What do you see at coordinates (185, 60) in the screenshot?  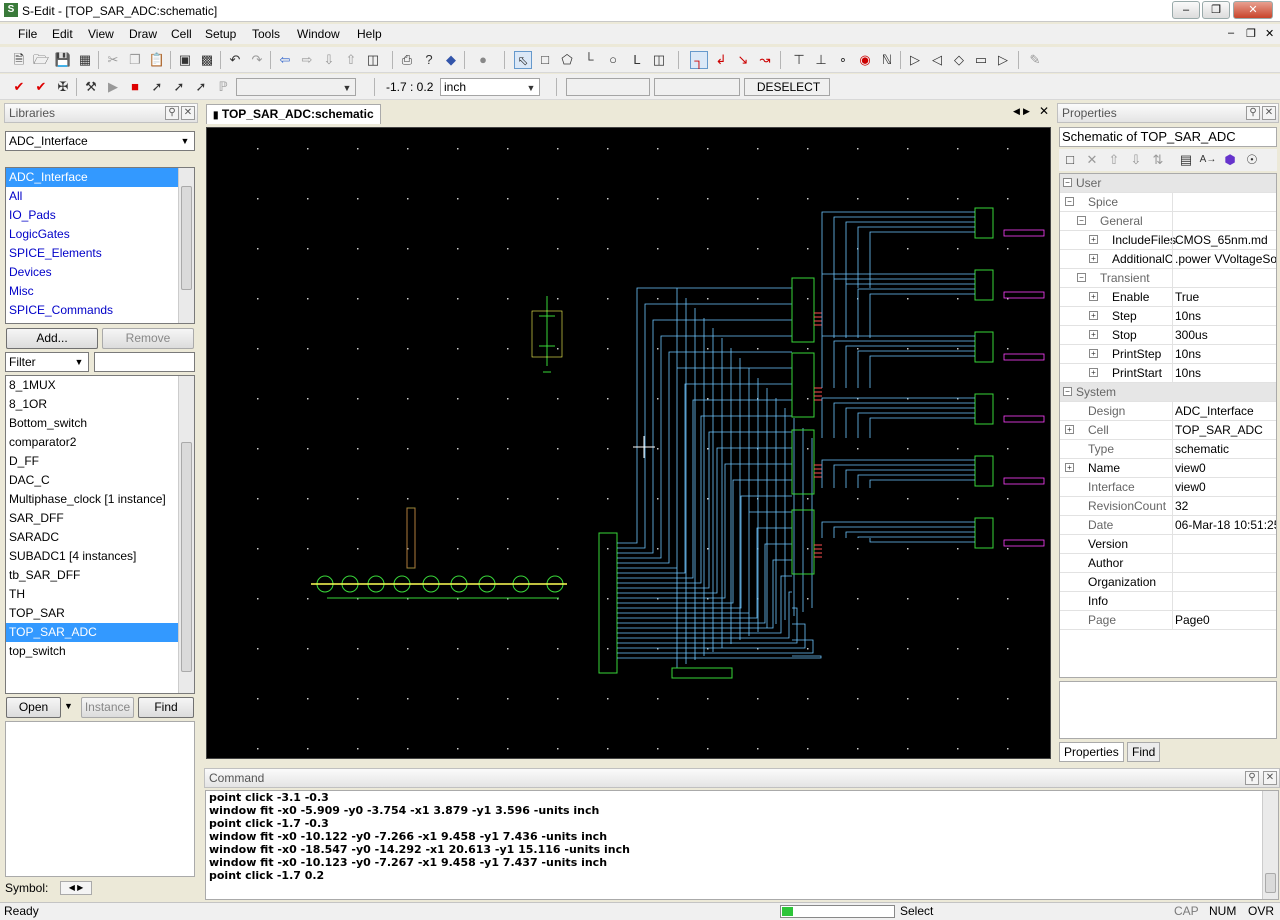 I see `zoom-fit-icon: ▣` at bounding box center [185, 60].